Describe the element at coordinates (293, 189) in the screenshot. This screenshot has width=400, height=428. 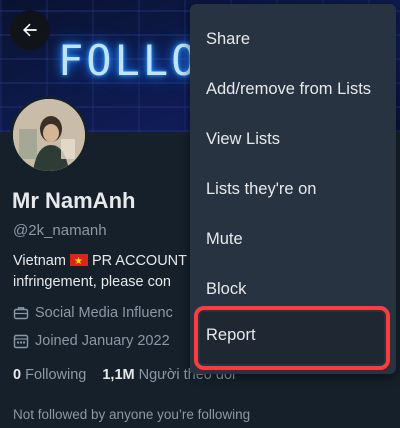
I see `menu-item-lists-theyre-on: Lists they're on` at that location.